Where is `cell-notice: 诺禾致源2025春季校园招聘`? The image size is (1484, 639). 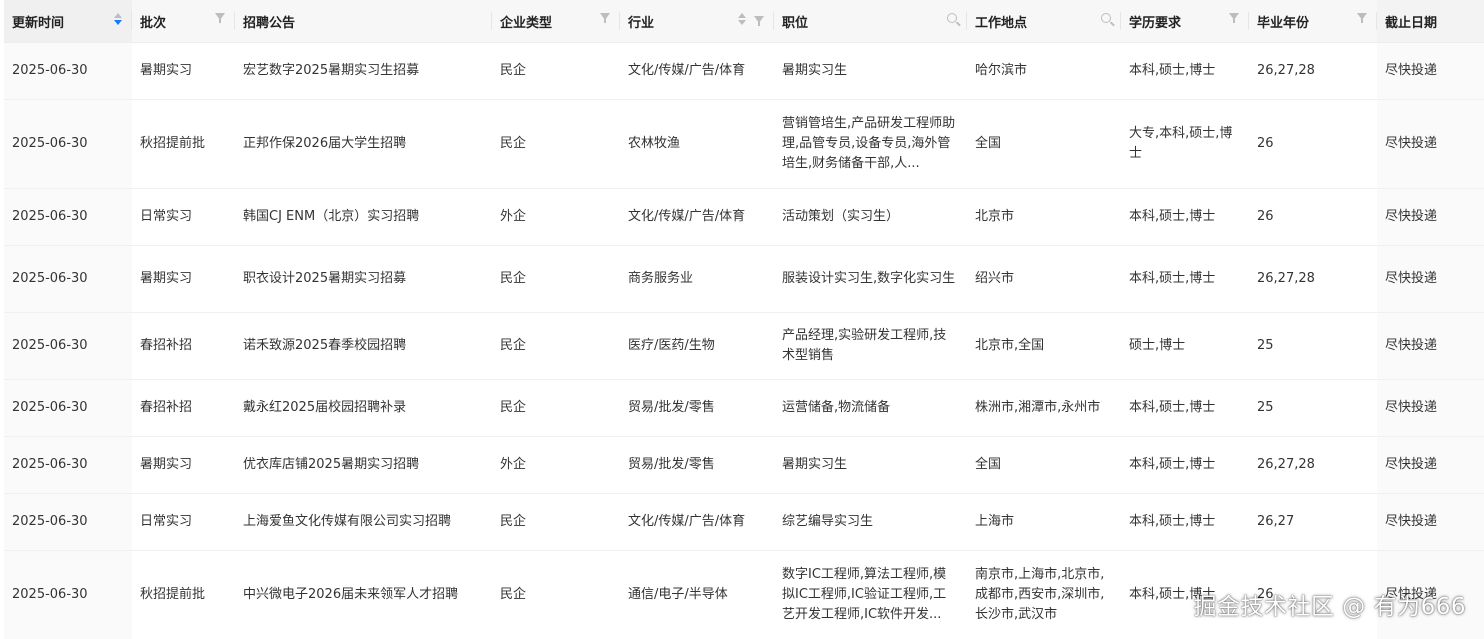
cell-notice: 诺禾致源2025春季校园招聘 is located at coordinates (363, 346).